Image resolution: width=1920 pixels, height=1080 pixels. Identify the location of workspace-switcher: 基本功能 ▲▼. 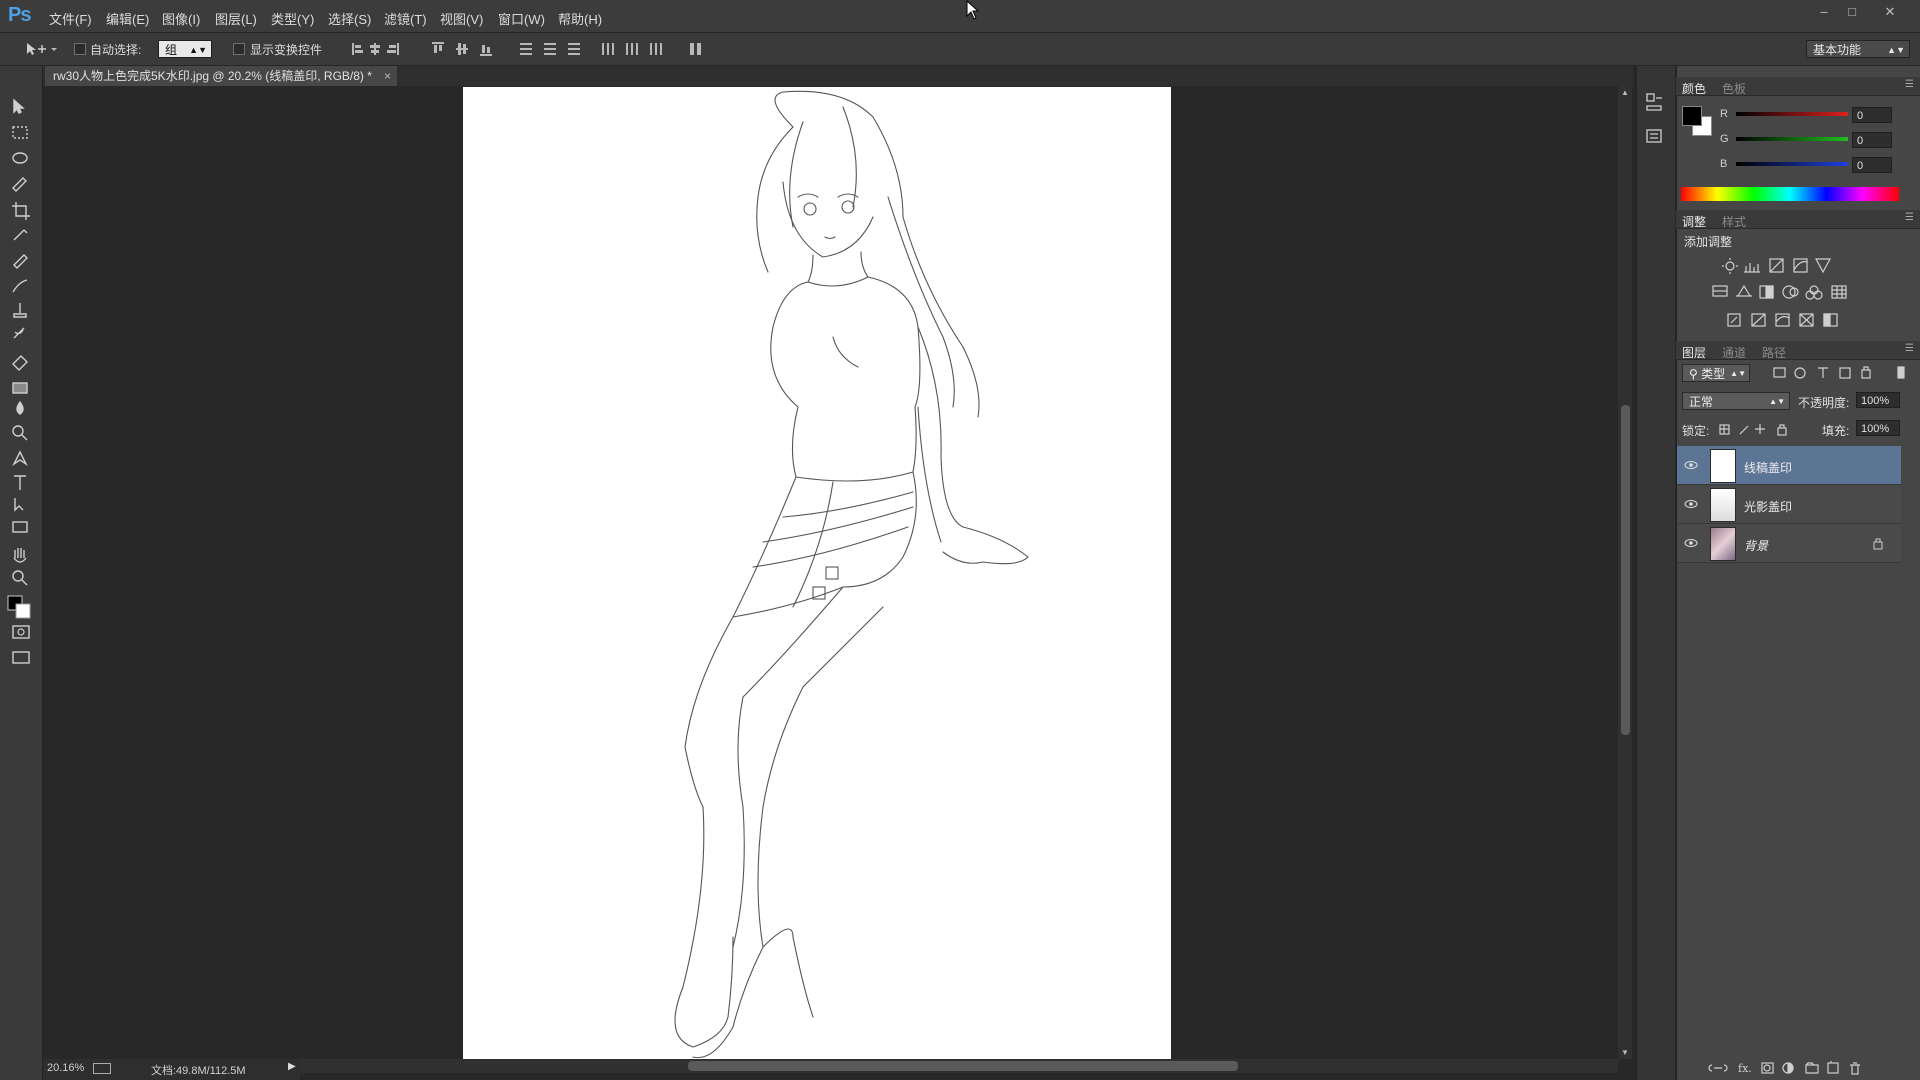
(1858, 49).